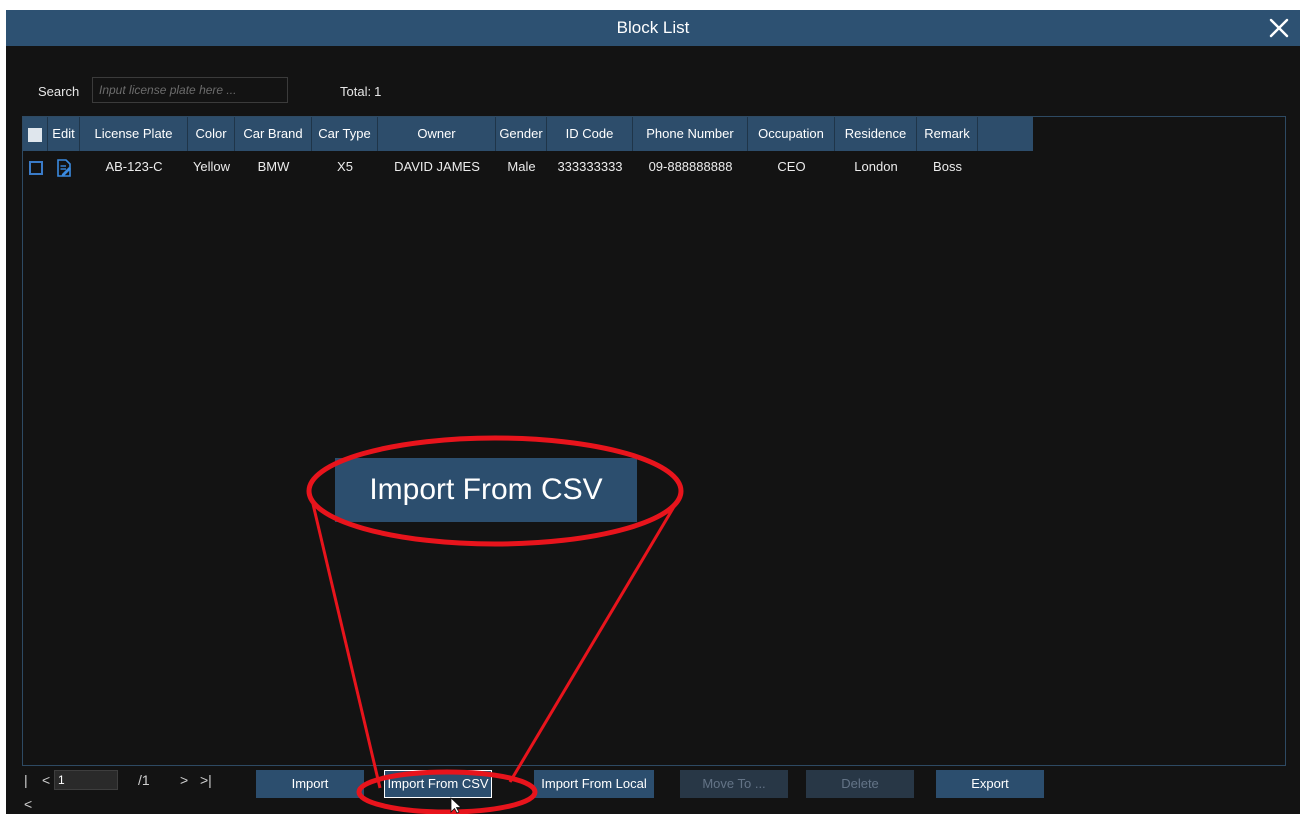  Describe the element at coordinates (521, 134) in the screenshot. I see `col-gender: Gender` at that location.